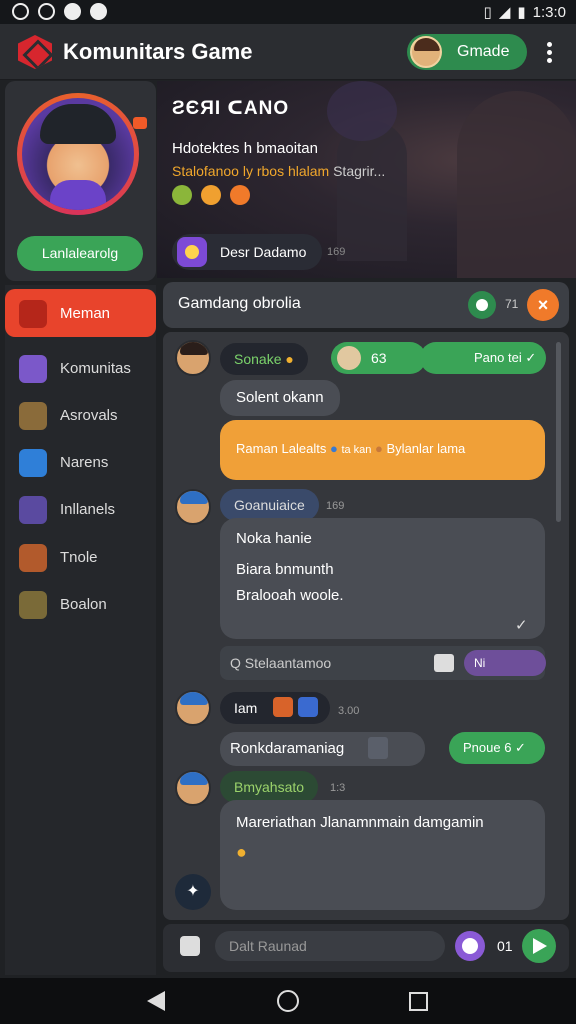 This screenshot has width=576, height=1024. Describe the element at coordinates (280, 398) in the screenshot. I see `message-bubble: Solent okann` at that location.